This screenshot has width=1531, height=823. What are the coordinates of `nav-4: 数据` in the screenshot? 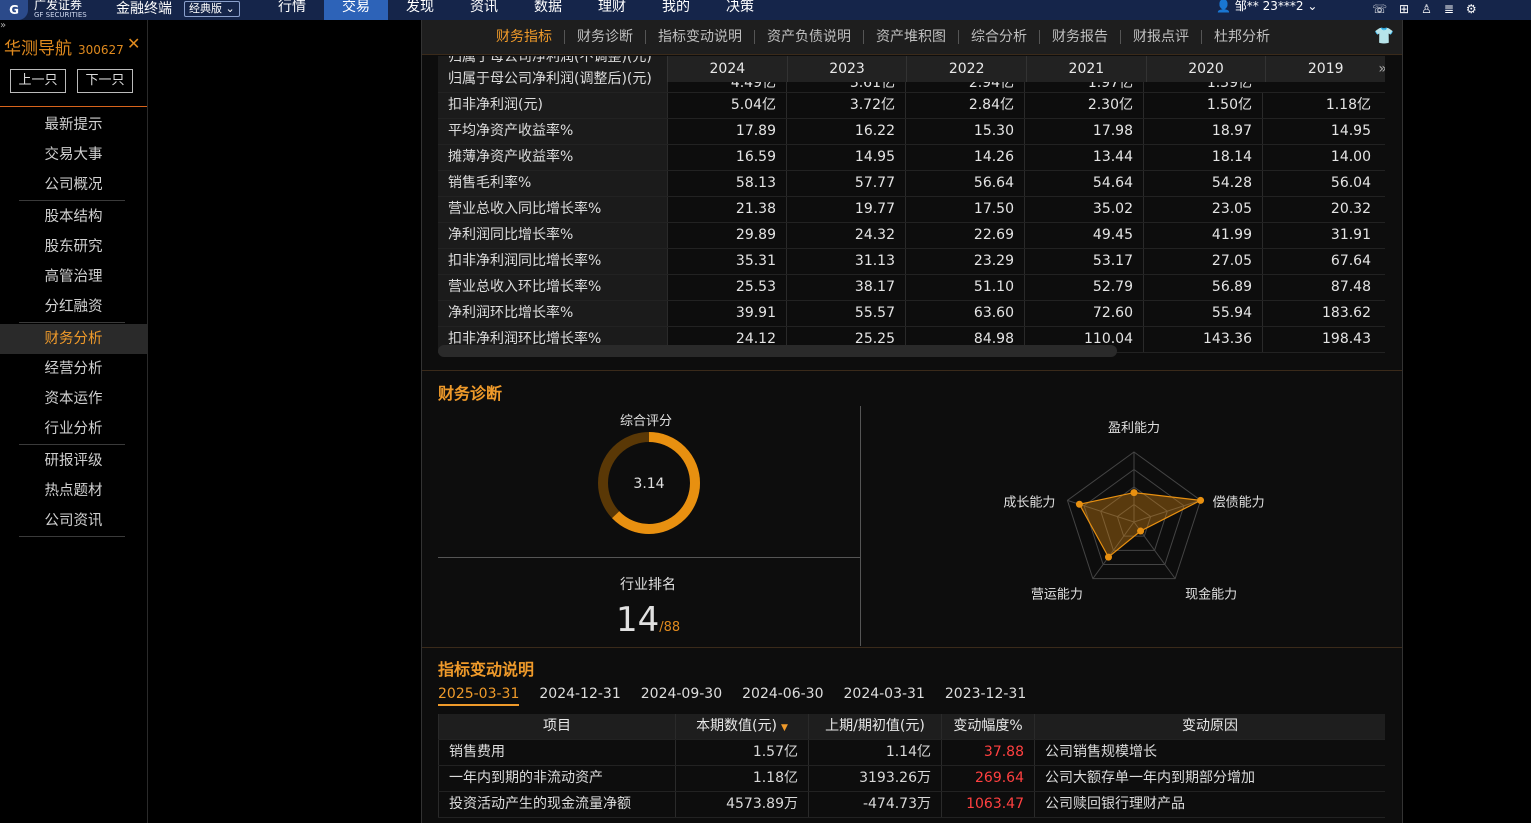 It's located at (548, 10).